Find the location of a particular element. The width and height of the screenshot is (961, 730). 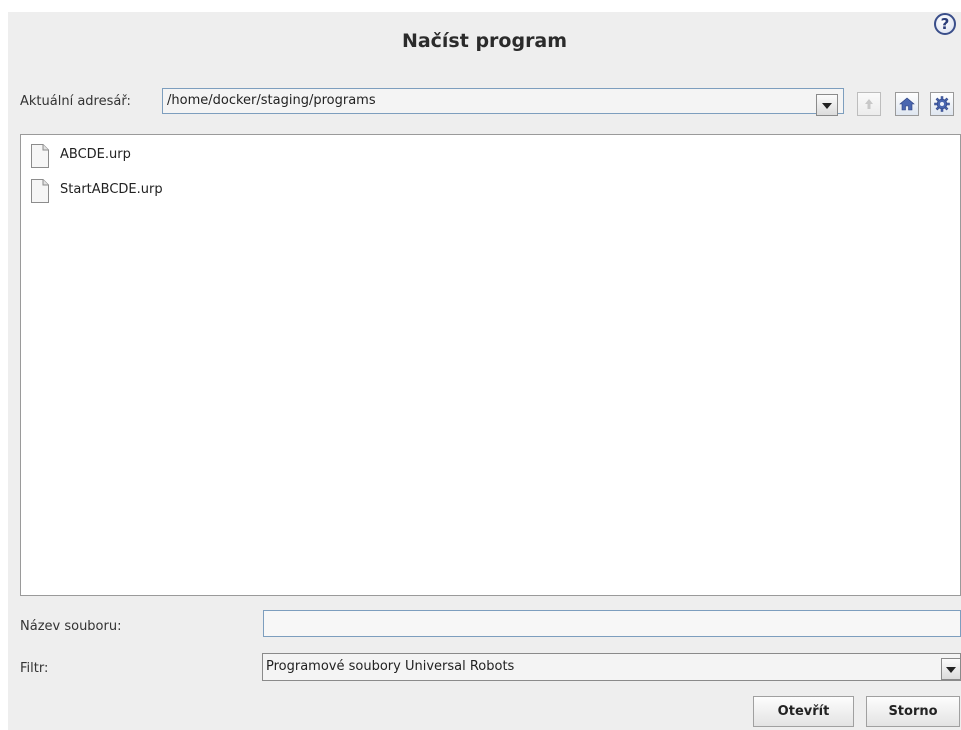

home-button is located at coordinates (907, 104).